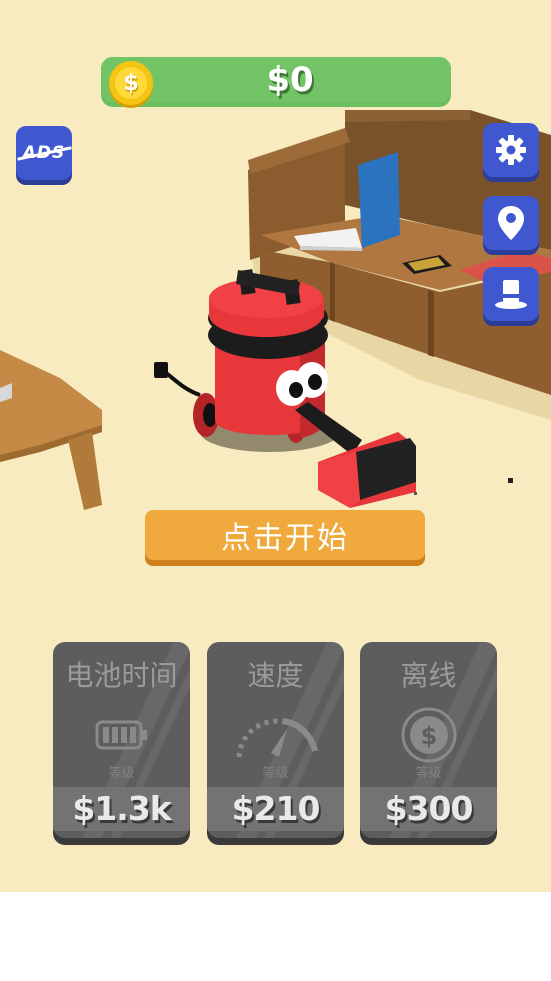 The image size is (551, 981). I want to click on map-button, so click(511, 223).